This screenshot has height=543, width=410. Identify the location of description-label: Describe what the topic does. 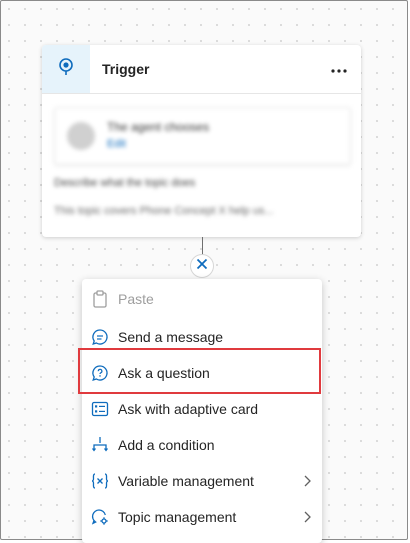
(125, 183).